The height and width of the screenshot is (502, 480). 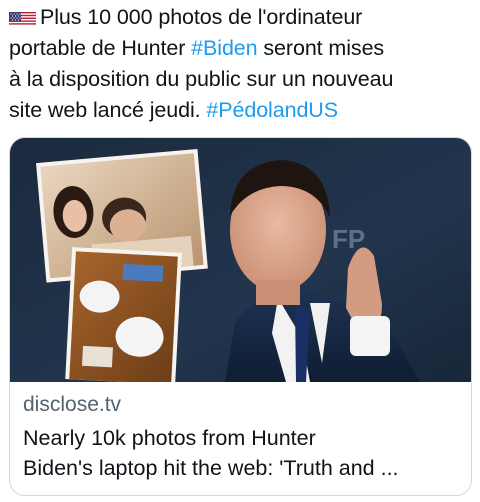 I want to click on hashtag-pedolandus-link: #PédolandUS, so click(x=272, y=110).